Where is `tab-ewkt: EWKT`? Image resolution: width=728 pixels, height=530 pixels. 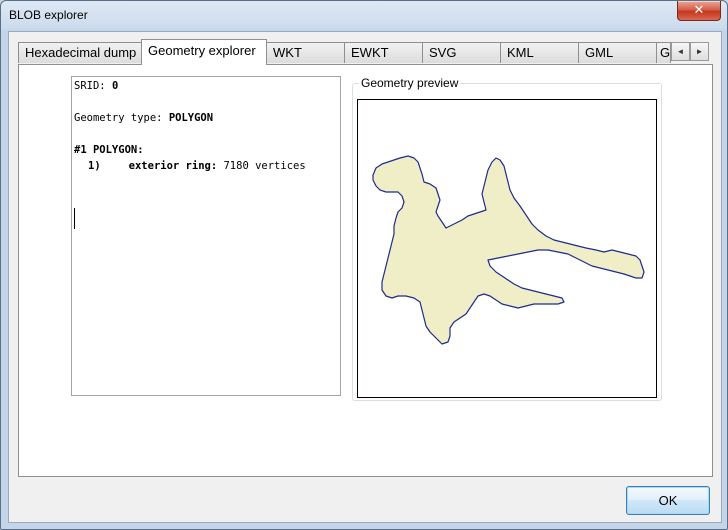 tab-ewkt: EWKT is located at coordinates (383, 52).